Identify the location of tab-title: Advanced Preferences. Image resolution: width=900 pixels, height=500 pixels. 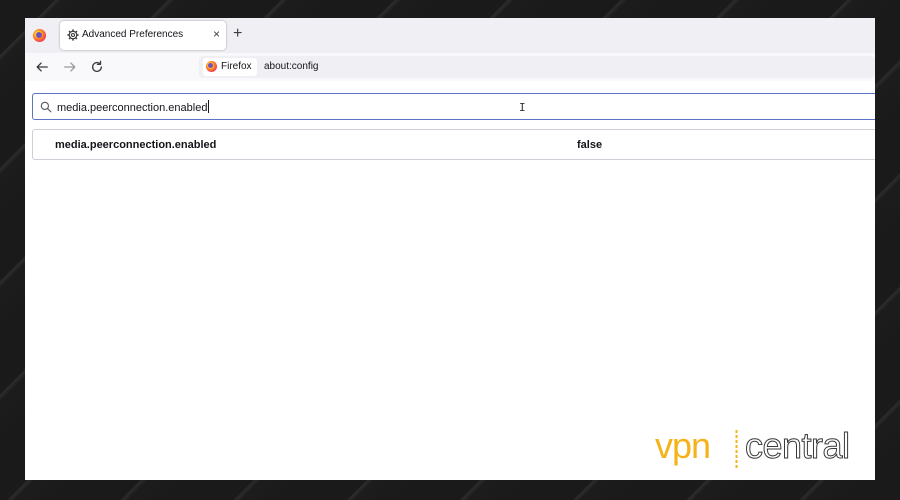
(133, 34).